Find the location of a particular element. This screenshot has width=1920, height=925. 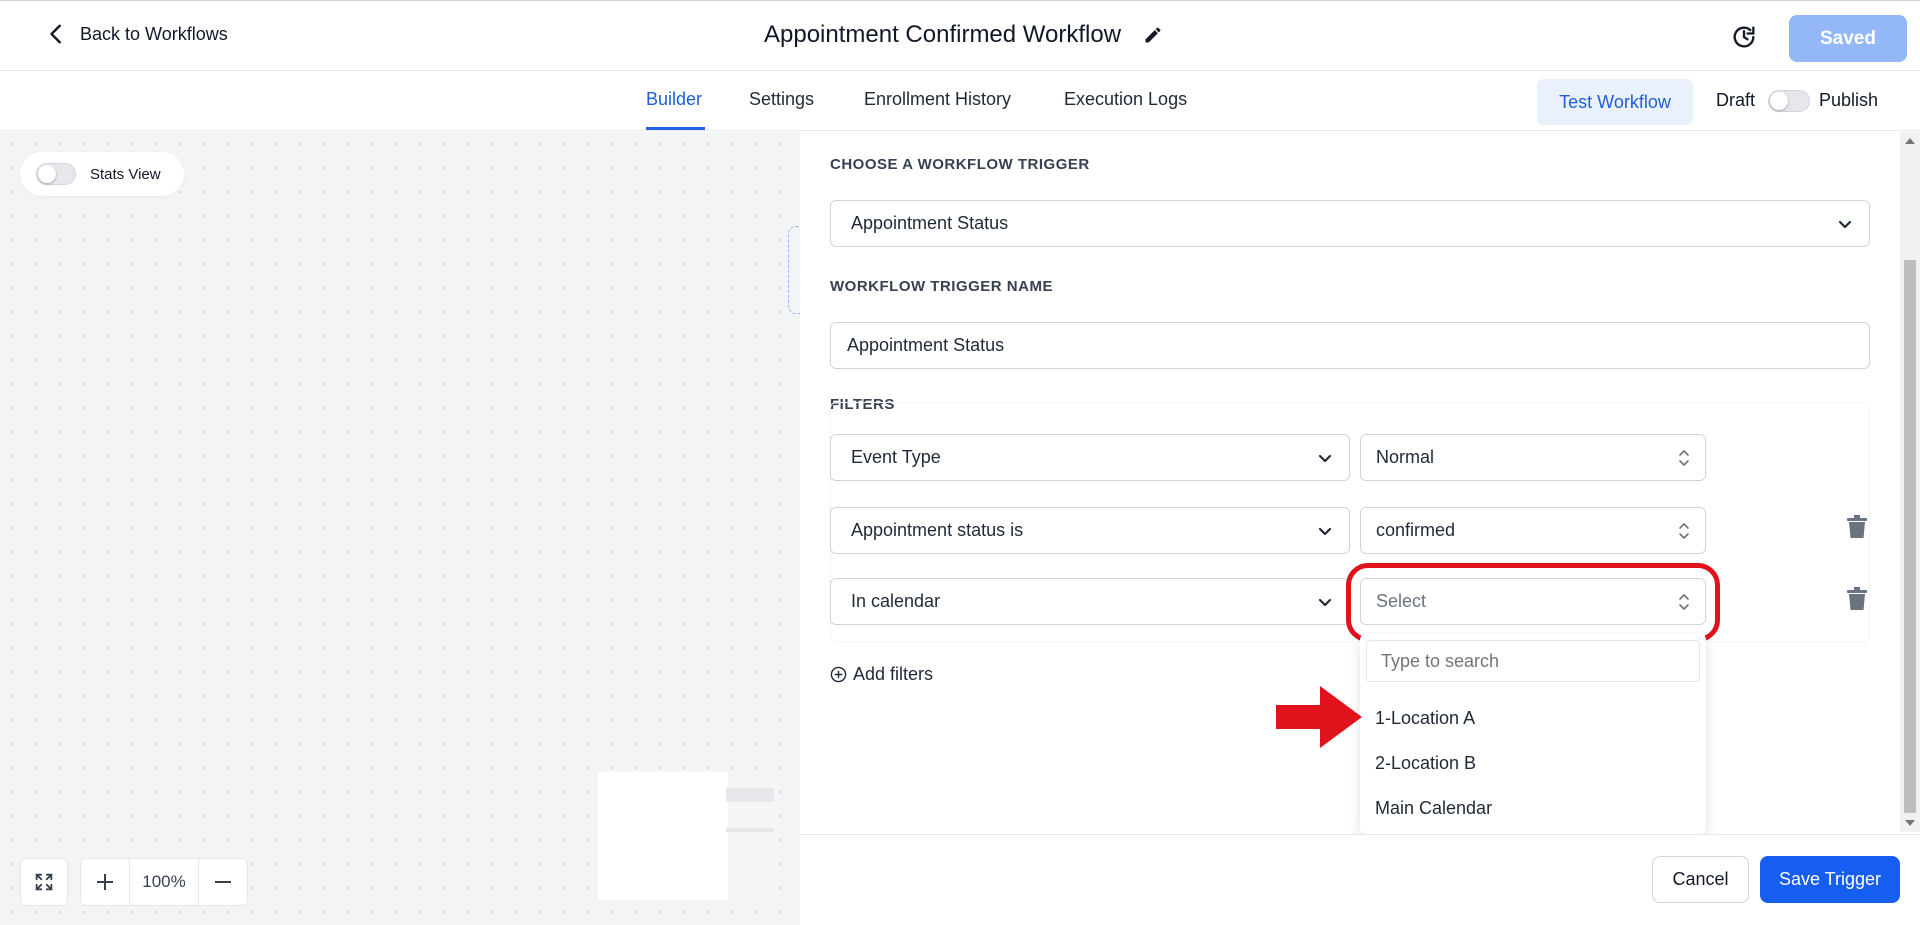

stats-view-control: Stats View is located at coordinates (102, 174).